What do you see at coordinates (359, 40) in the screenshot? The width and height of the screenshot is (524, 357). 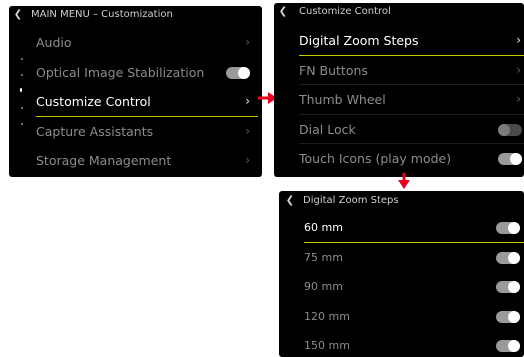 I see `menu-item-label: Digital Zoom Steps` at bounding box center [359, 40].